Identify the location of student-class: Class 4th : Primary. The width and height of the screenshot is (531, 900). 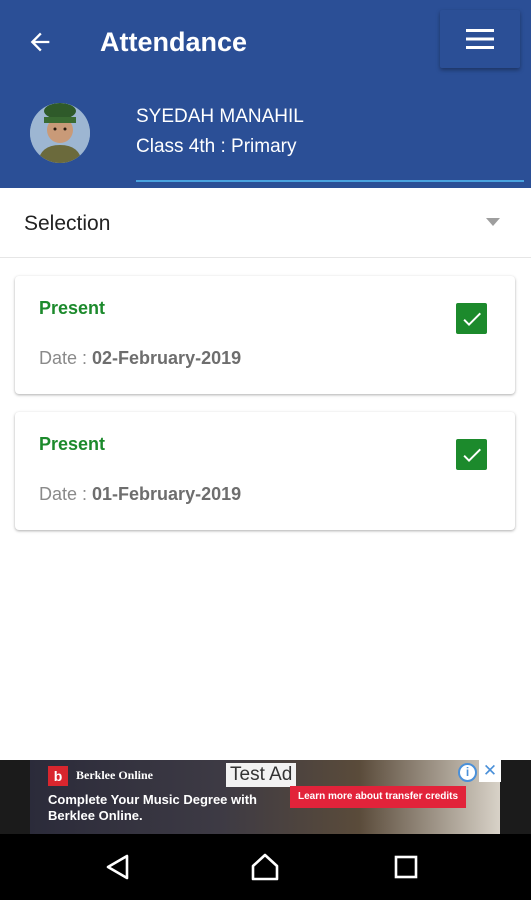
(216, 146).